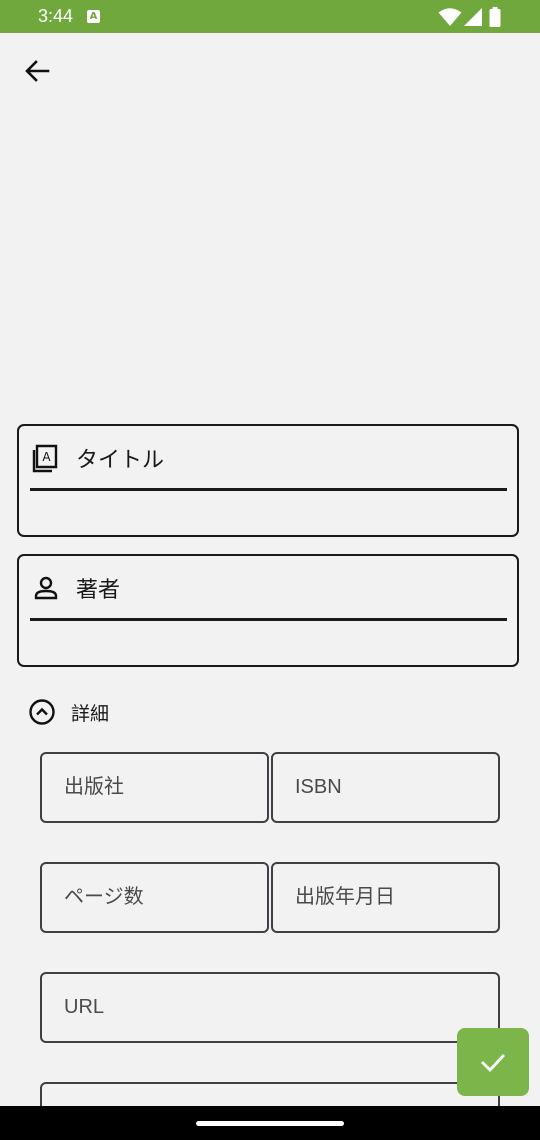 Image resolution: width=540 pixels, height=1140 pixels. What do you see at coordinates (154, 897) in the screenshot?
I see `pages-field: ページ数` at bounding box center [154, 897].